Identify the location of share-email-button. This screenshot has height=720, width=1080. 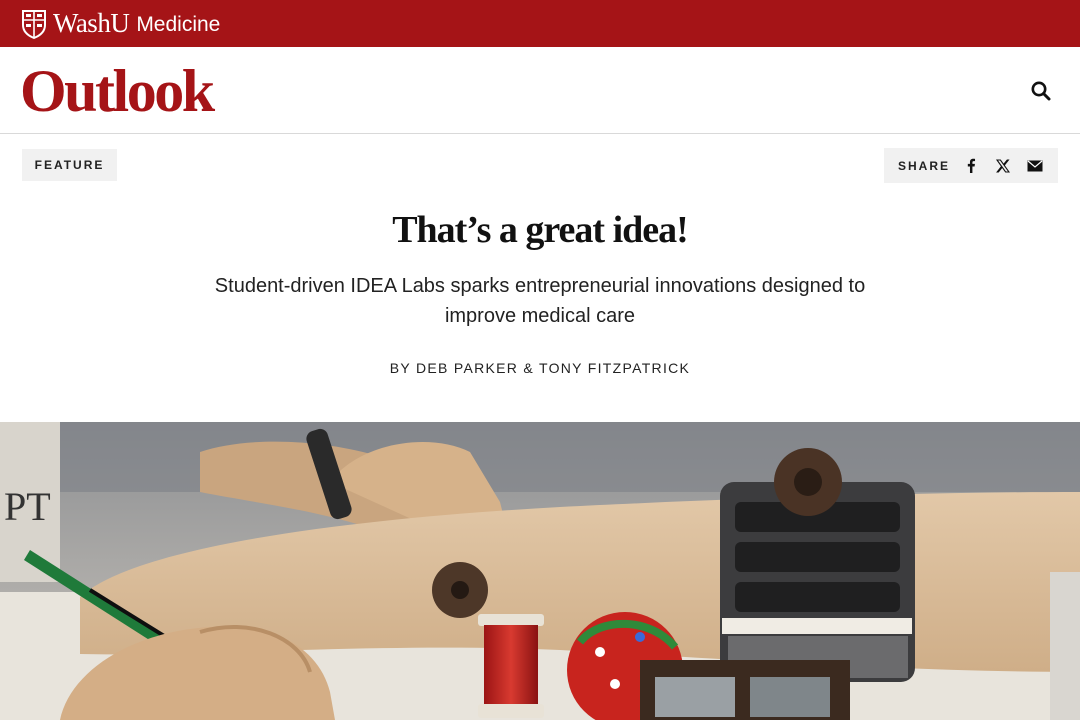
(1035, 166).